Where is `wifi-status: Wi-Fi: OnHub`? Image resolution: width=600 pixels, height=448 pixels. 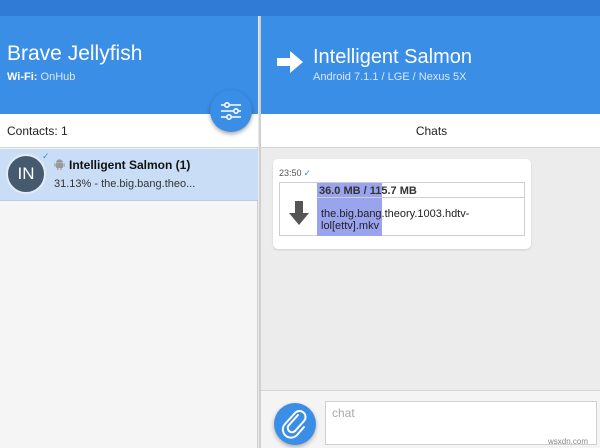 wifi-status: Wi-Fi: OnHub is located at coordinates (41, 77).